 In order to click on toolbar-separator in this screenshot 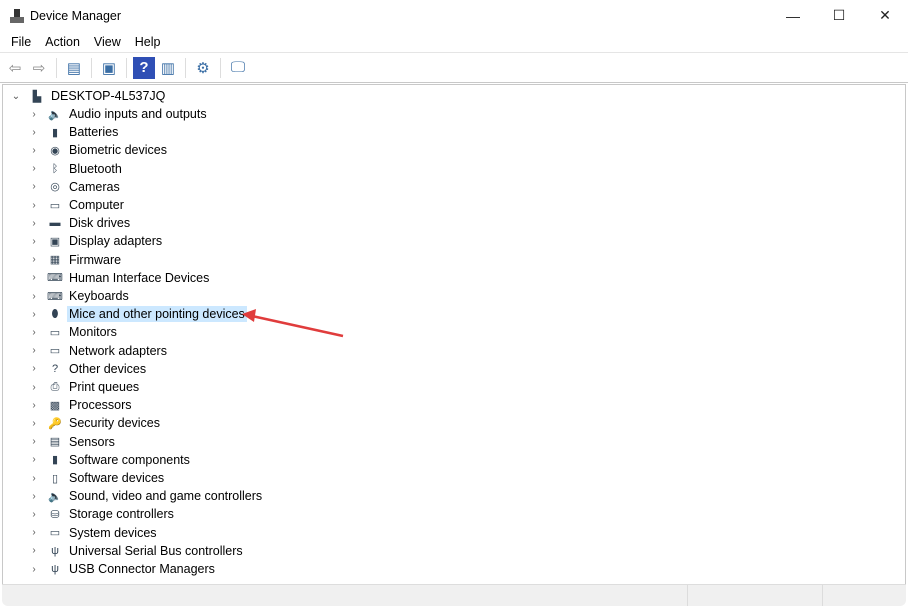, I will do `click(220, 67)`.